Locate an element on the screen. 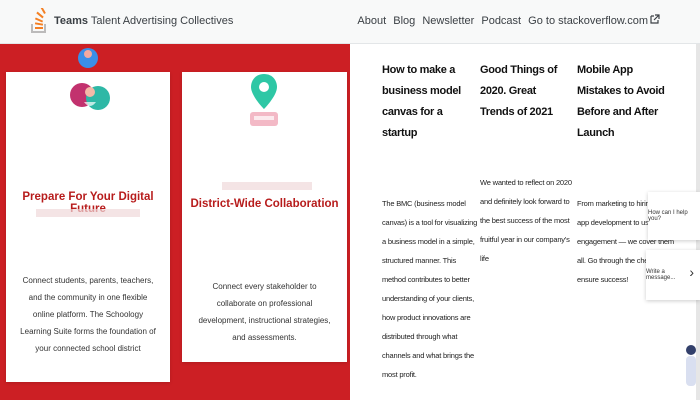 The width and height of the screenshot is (700, 400). chat-avatar-icon is located at coordinates (690, 370).